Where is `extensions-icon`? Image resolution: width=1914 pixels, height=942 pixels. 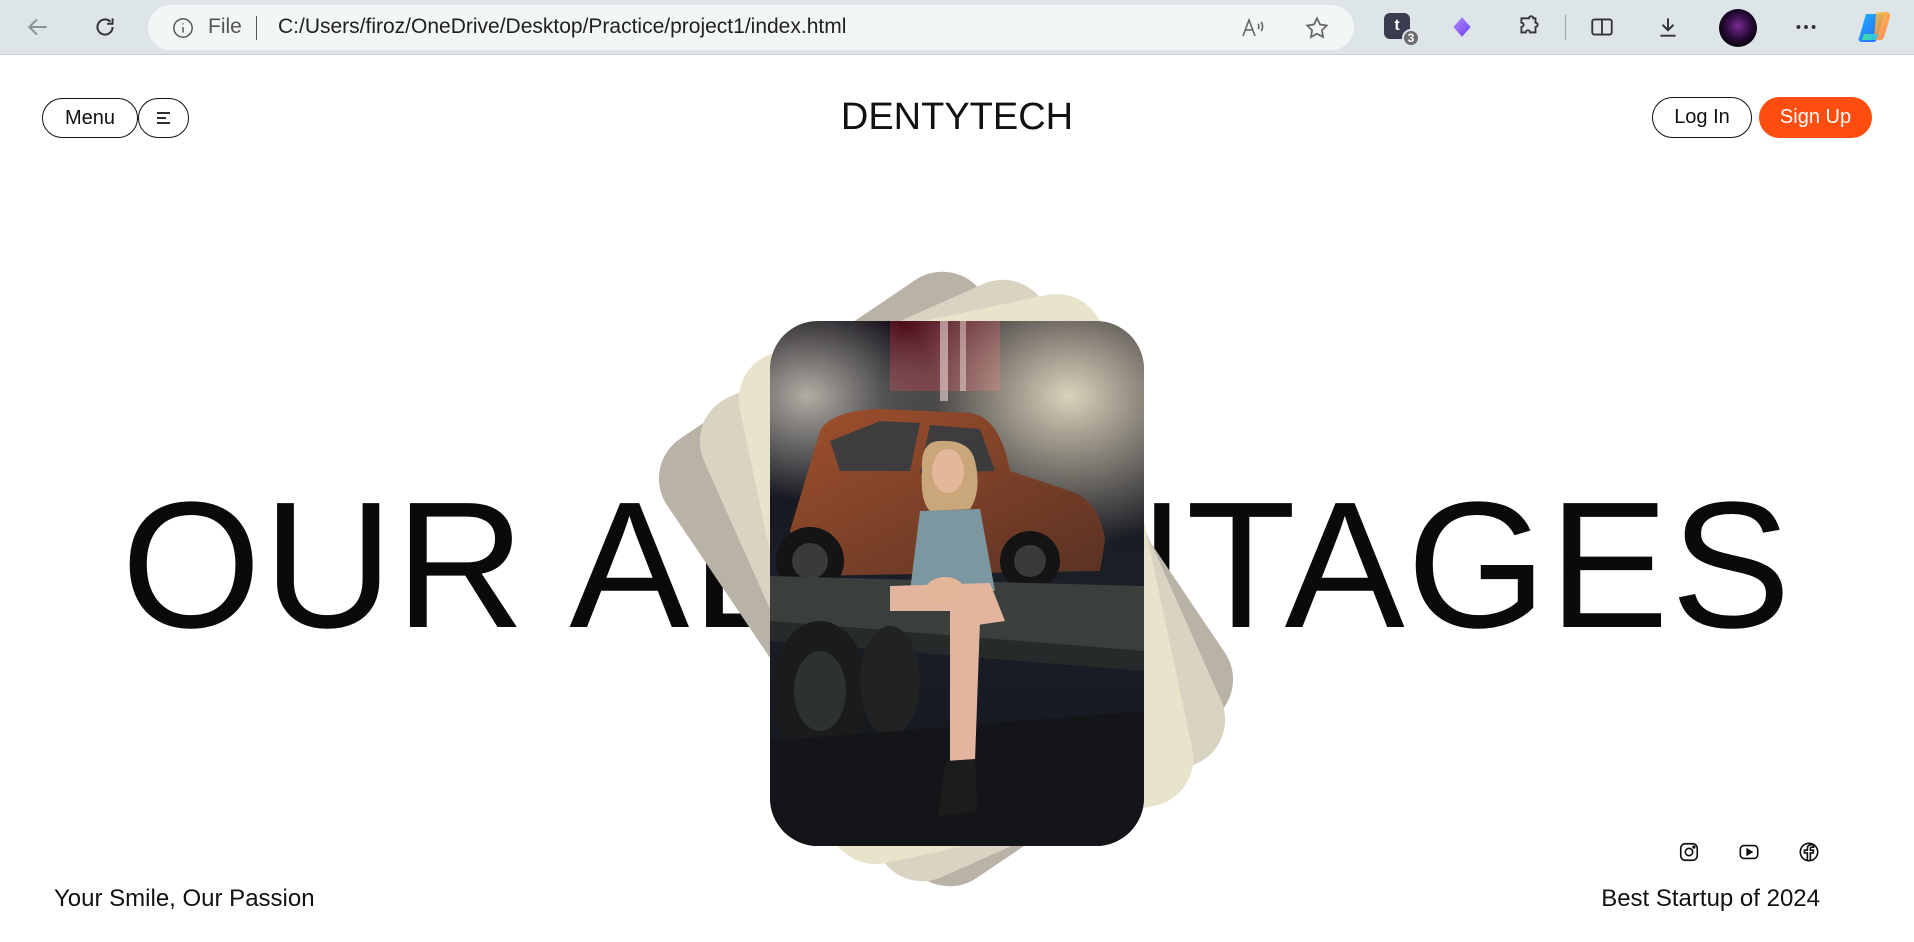 extensions-icon is located at coordinates (1529, 27).